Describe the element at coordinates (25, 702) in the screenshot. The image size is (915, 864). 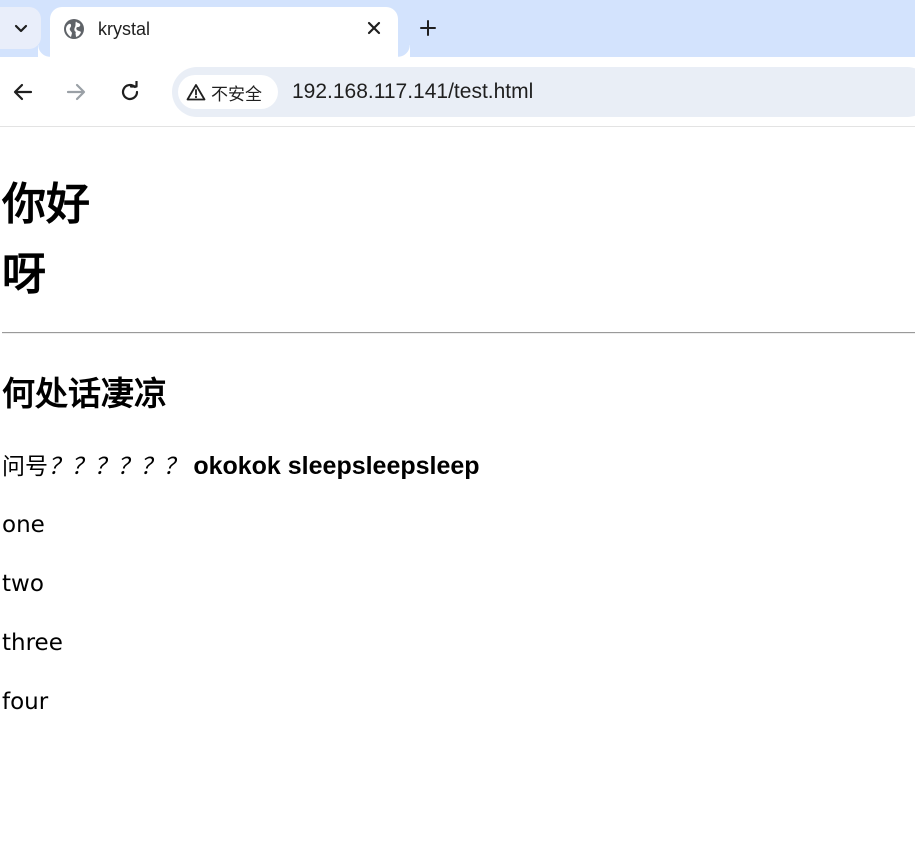
I see `paragraph-four: four` at that location.